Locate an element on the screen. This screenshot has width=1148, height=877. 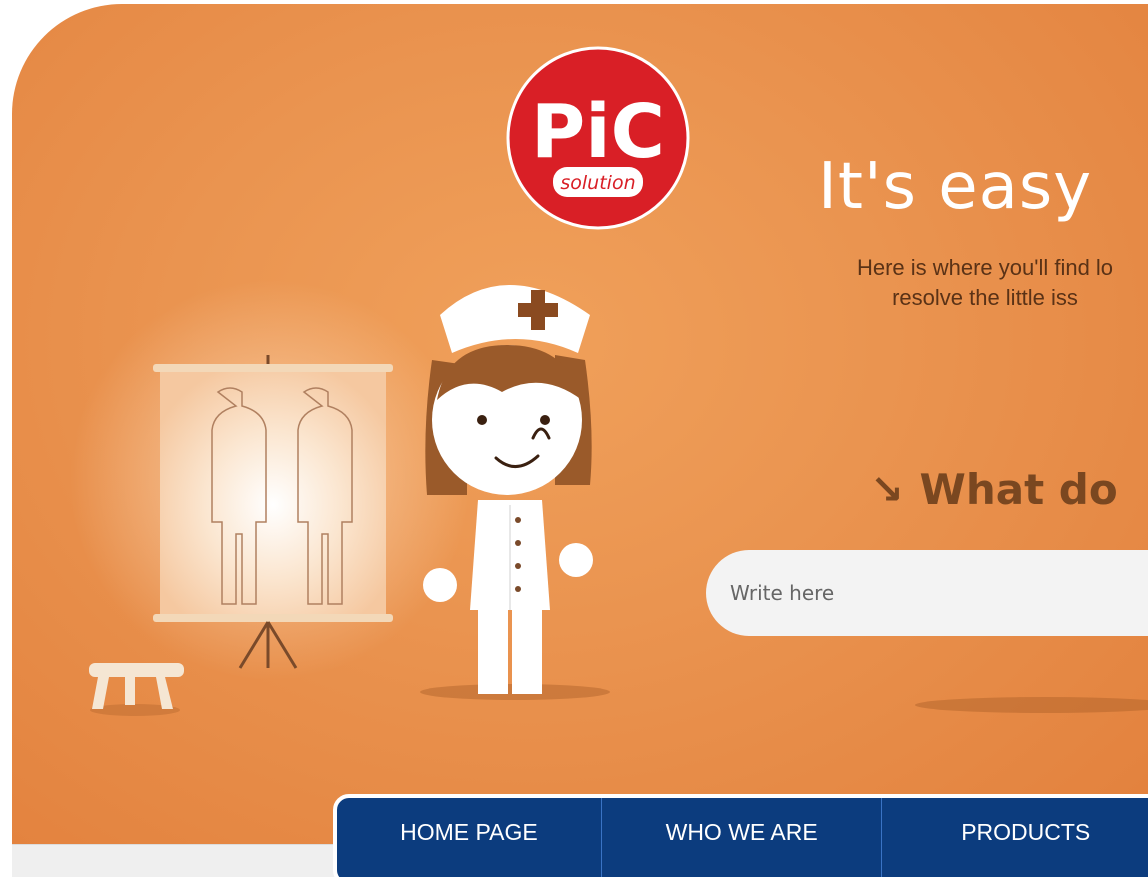
pic-solution-logo: PiC solution is located at coordinates (598, 138).